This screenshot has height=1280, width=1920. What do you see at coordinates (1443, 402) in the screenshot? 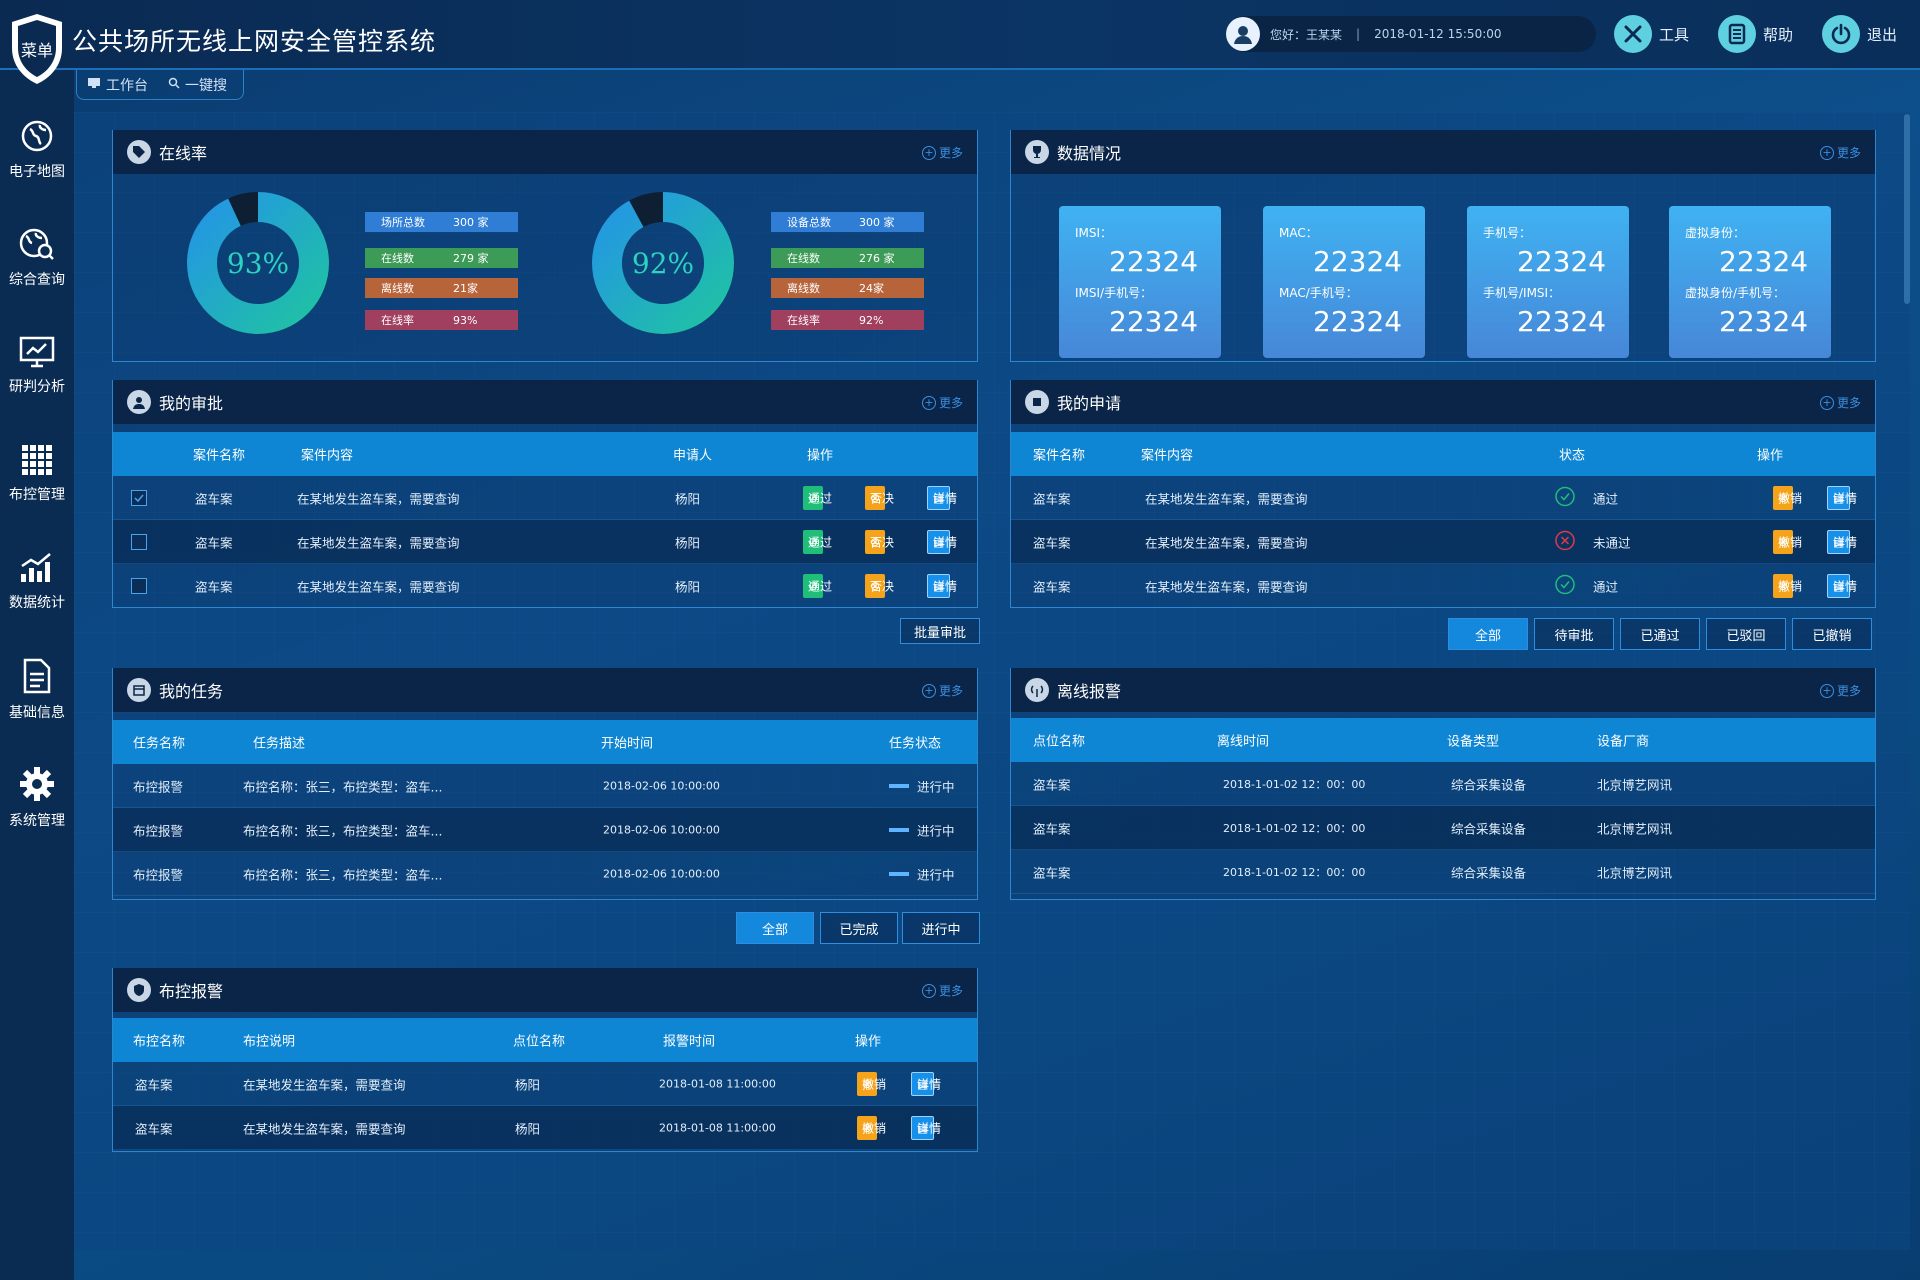
I see `panel-header: 我的申请 + 更多` at bounding box center [1443, 402].